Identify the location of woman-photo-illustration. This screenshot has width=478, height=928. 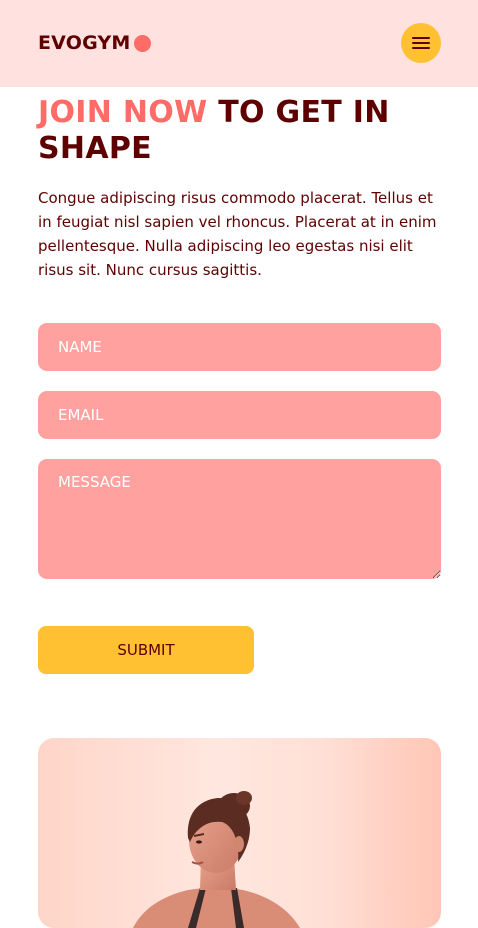
(216, 859).